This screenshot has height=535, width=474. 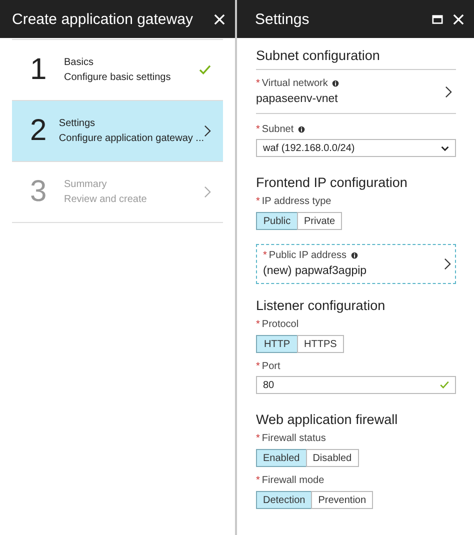 I want to click on field-value: papaseenv-vnet, so click(x=297, y=99).